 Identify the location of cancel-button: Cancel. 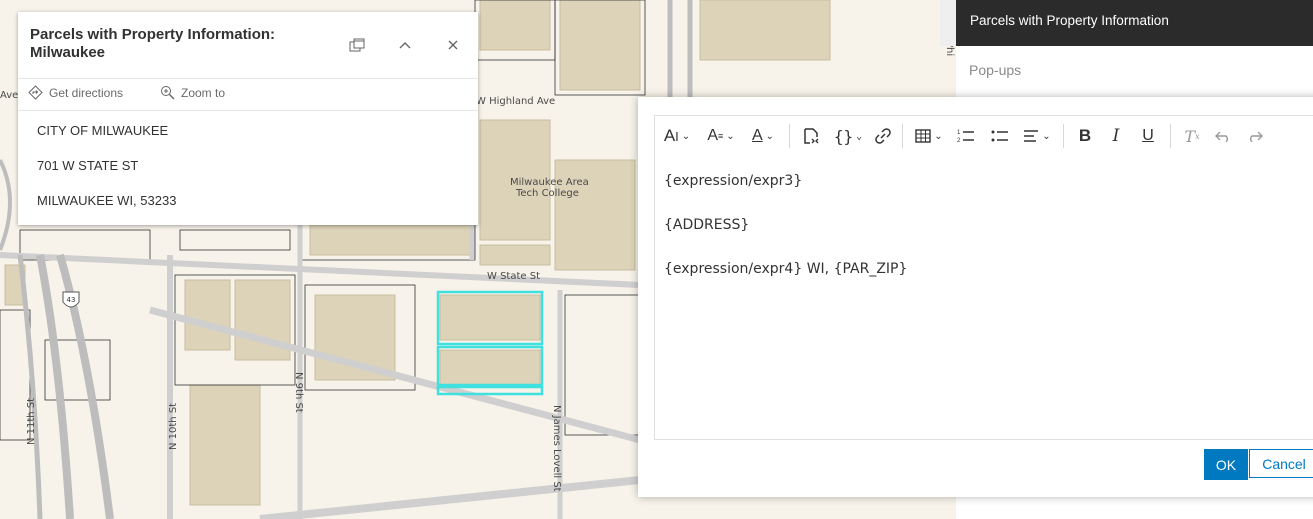
(1281, 463).